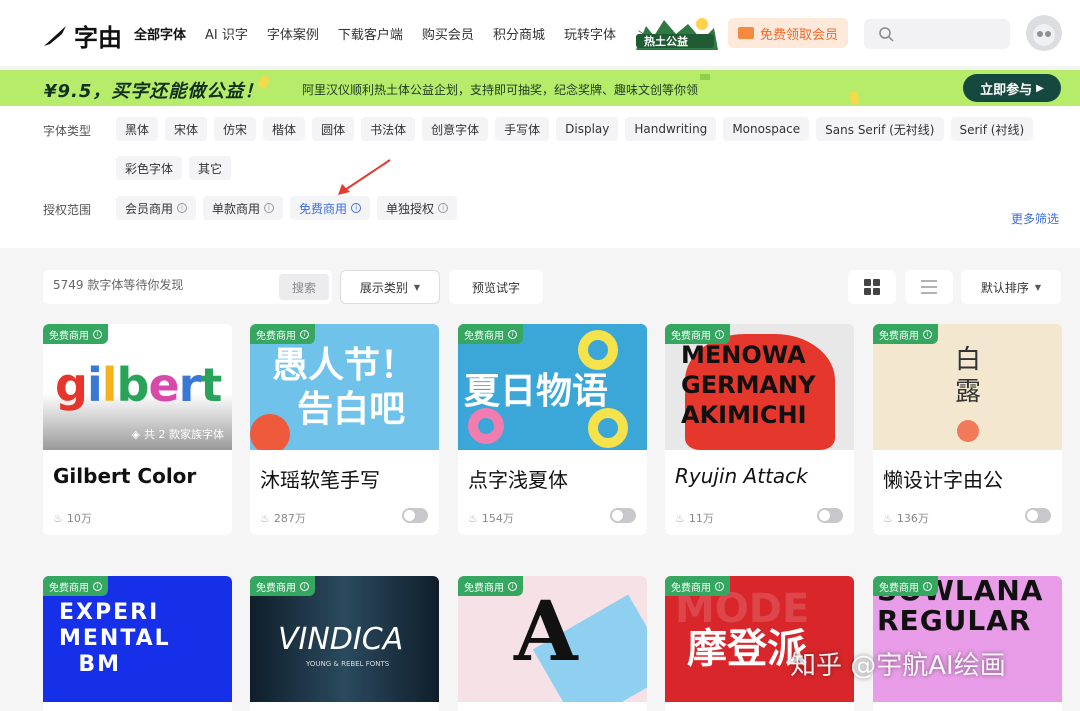  What do you see at coordinates (55, 35) in the screenshot?
I see `brush-logo-icon` at bounding box center [55, 35].